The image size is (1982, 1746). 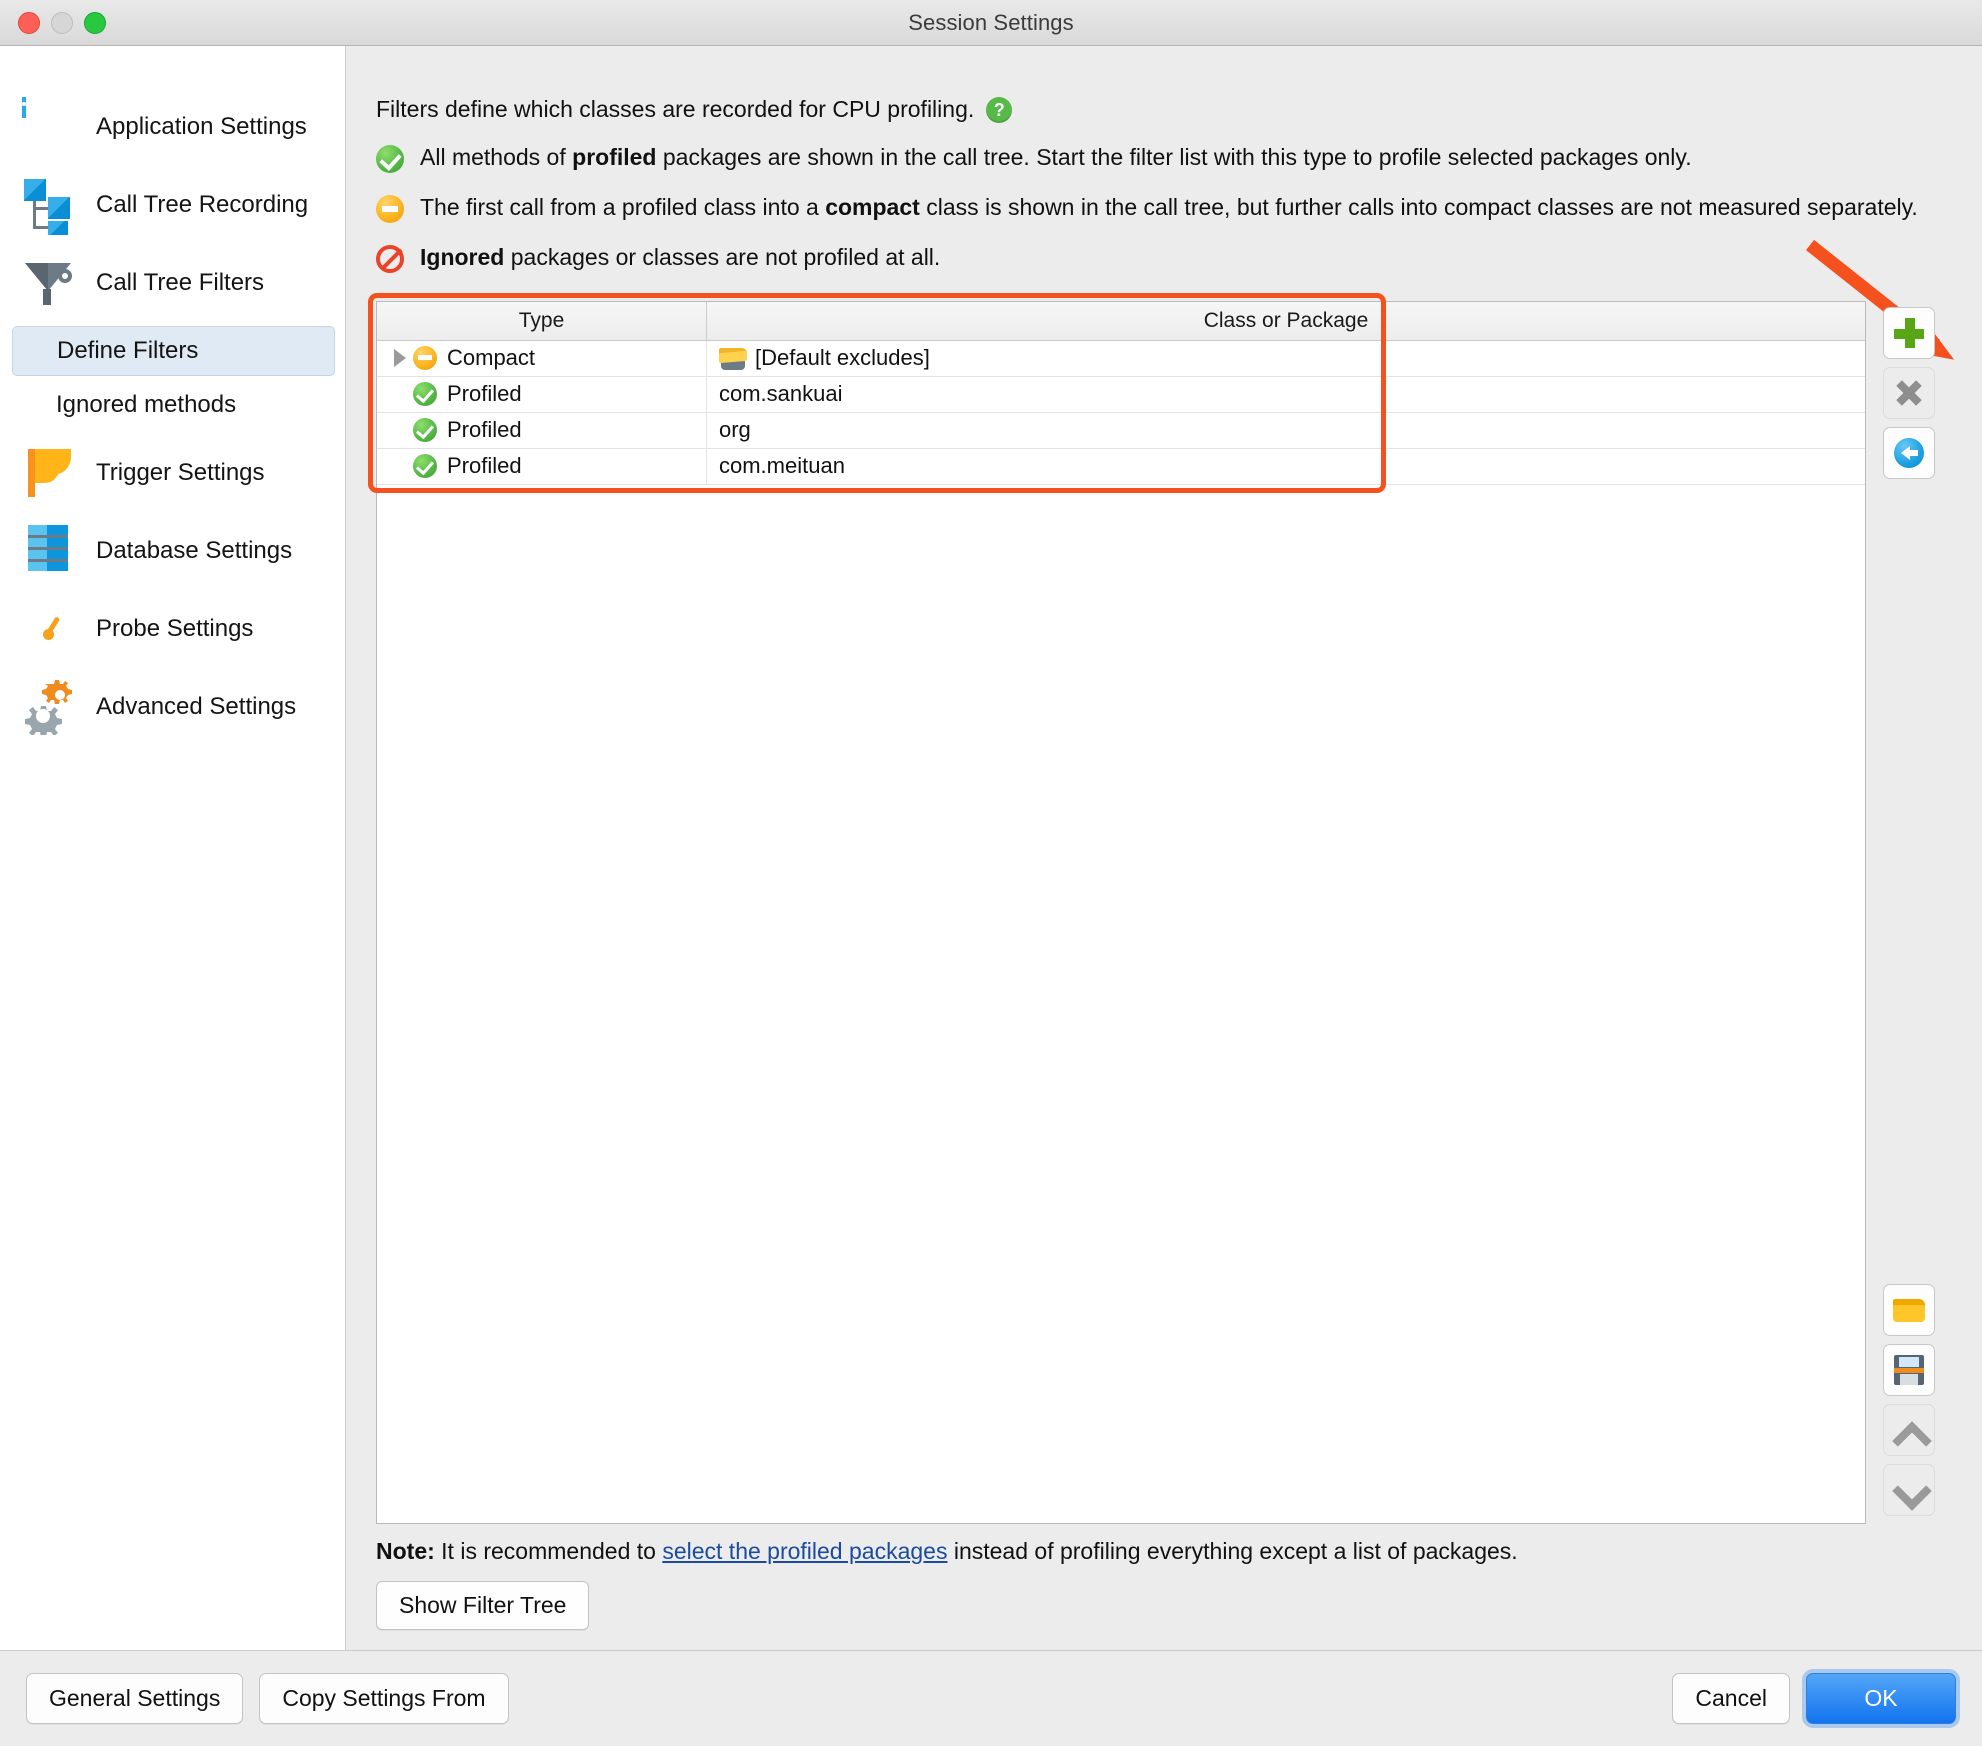 What do you see at coordinates (201, 126) in the screenshot?
I see `sidebar-item-label: Application Settings` at bounding box center [201, 126].